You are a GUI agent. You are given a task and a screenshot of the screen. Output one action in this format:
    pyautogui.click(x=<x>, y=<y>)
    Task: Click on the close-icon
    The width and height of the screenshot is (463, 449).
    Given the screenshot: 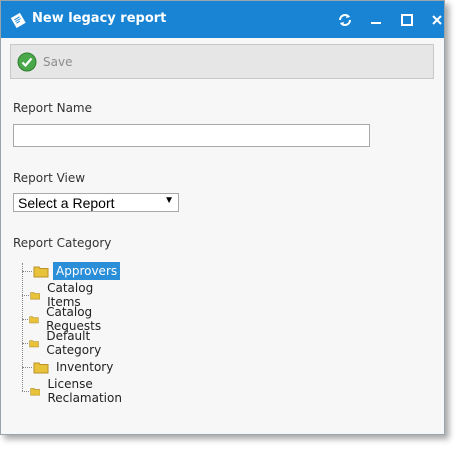 What is the action you would take?
    pyautogui.click(x=437, y=20)
    